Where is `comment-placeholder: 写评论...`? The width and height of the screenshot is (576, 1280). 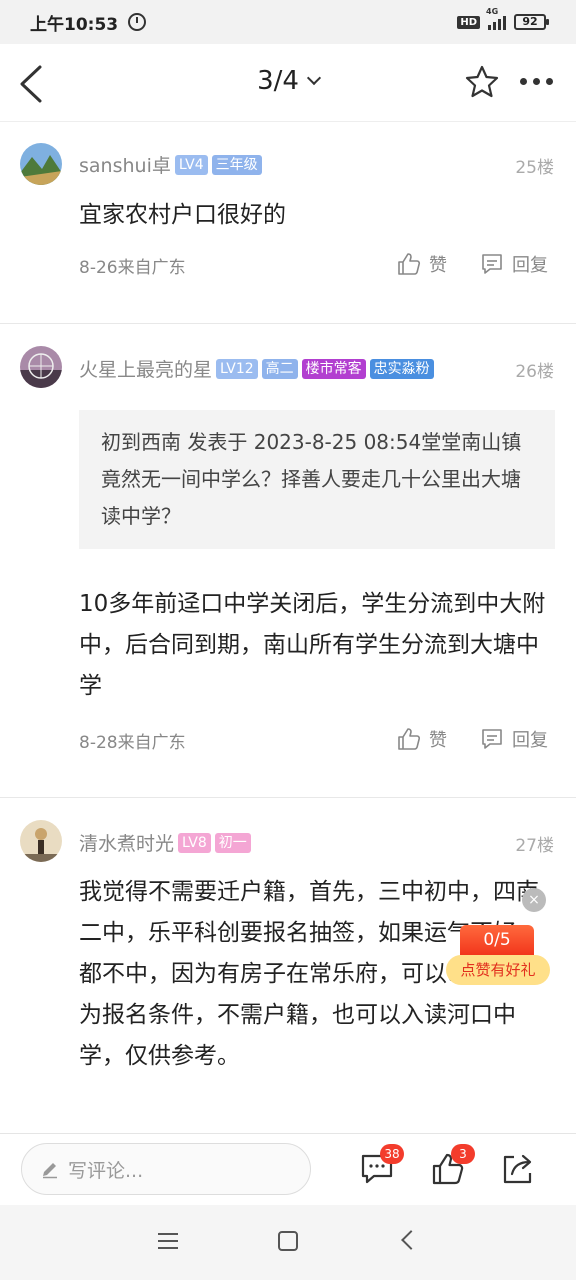
comment-placeholder: 写评论... is located at coordinates (106, 1170).